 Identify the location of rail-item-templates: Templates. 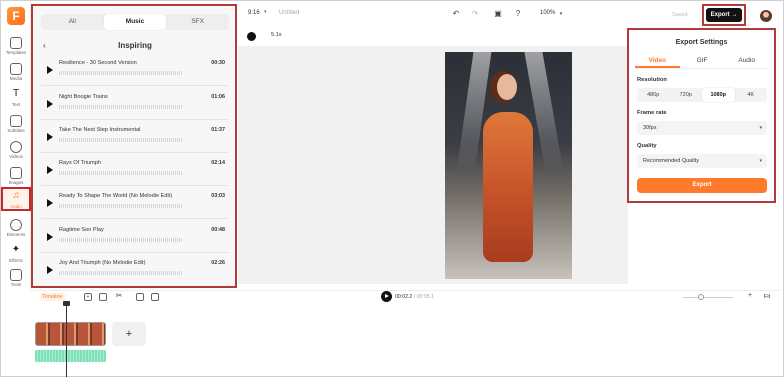
(16, 48).